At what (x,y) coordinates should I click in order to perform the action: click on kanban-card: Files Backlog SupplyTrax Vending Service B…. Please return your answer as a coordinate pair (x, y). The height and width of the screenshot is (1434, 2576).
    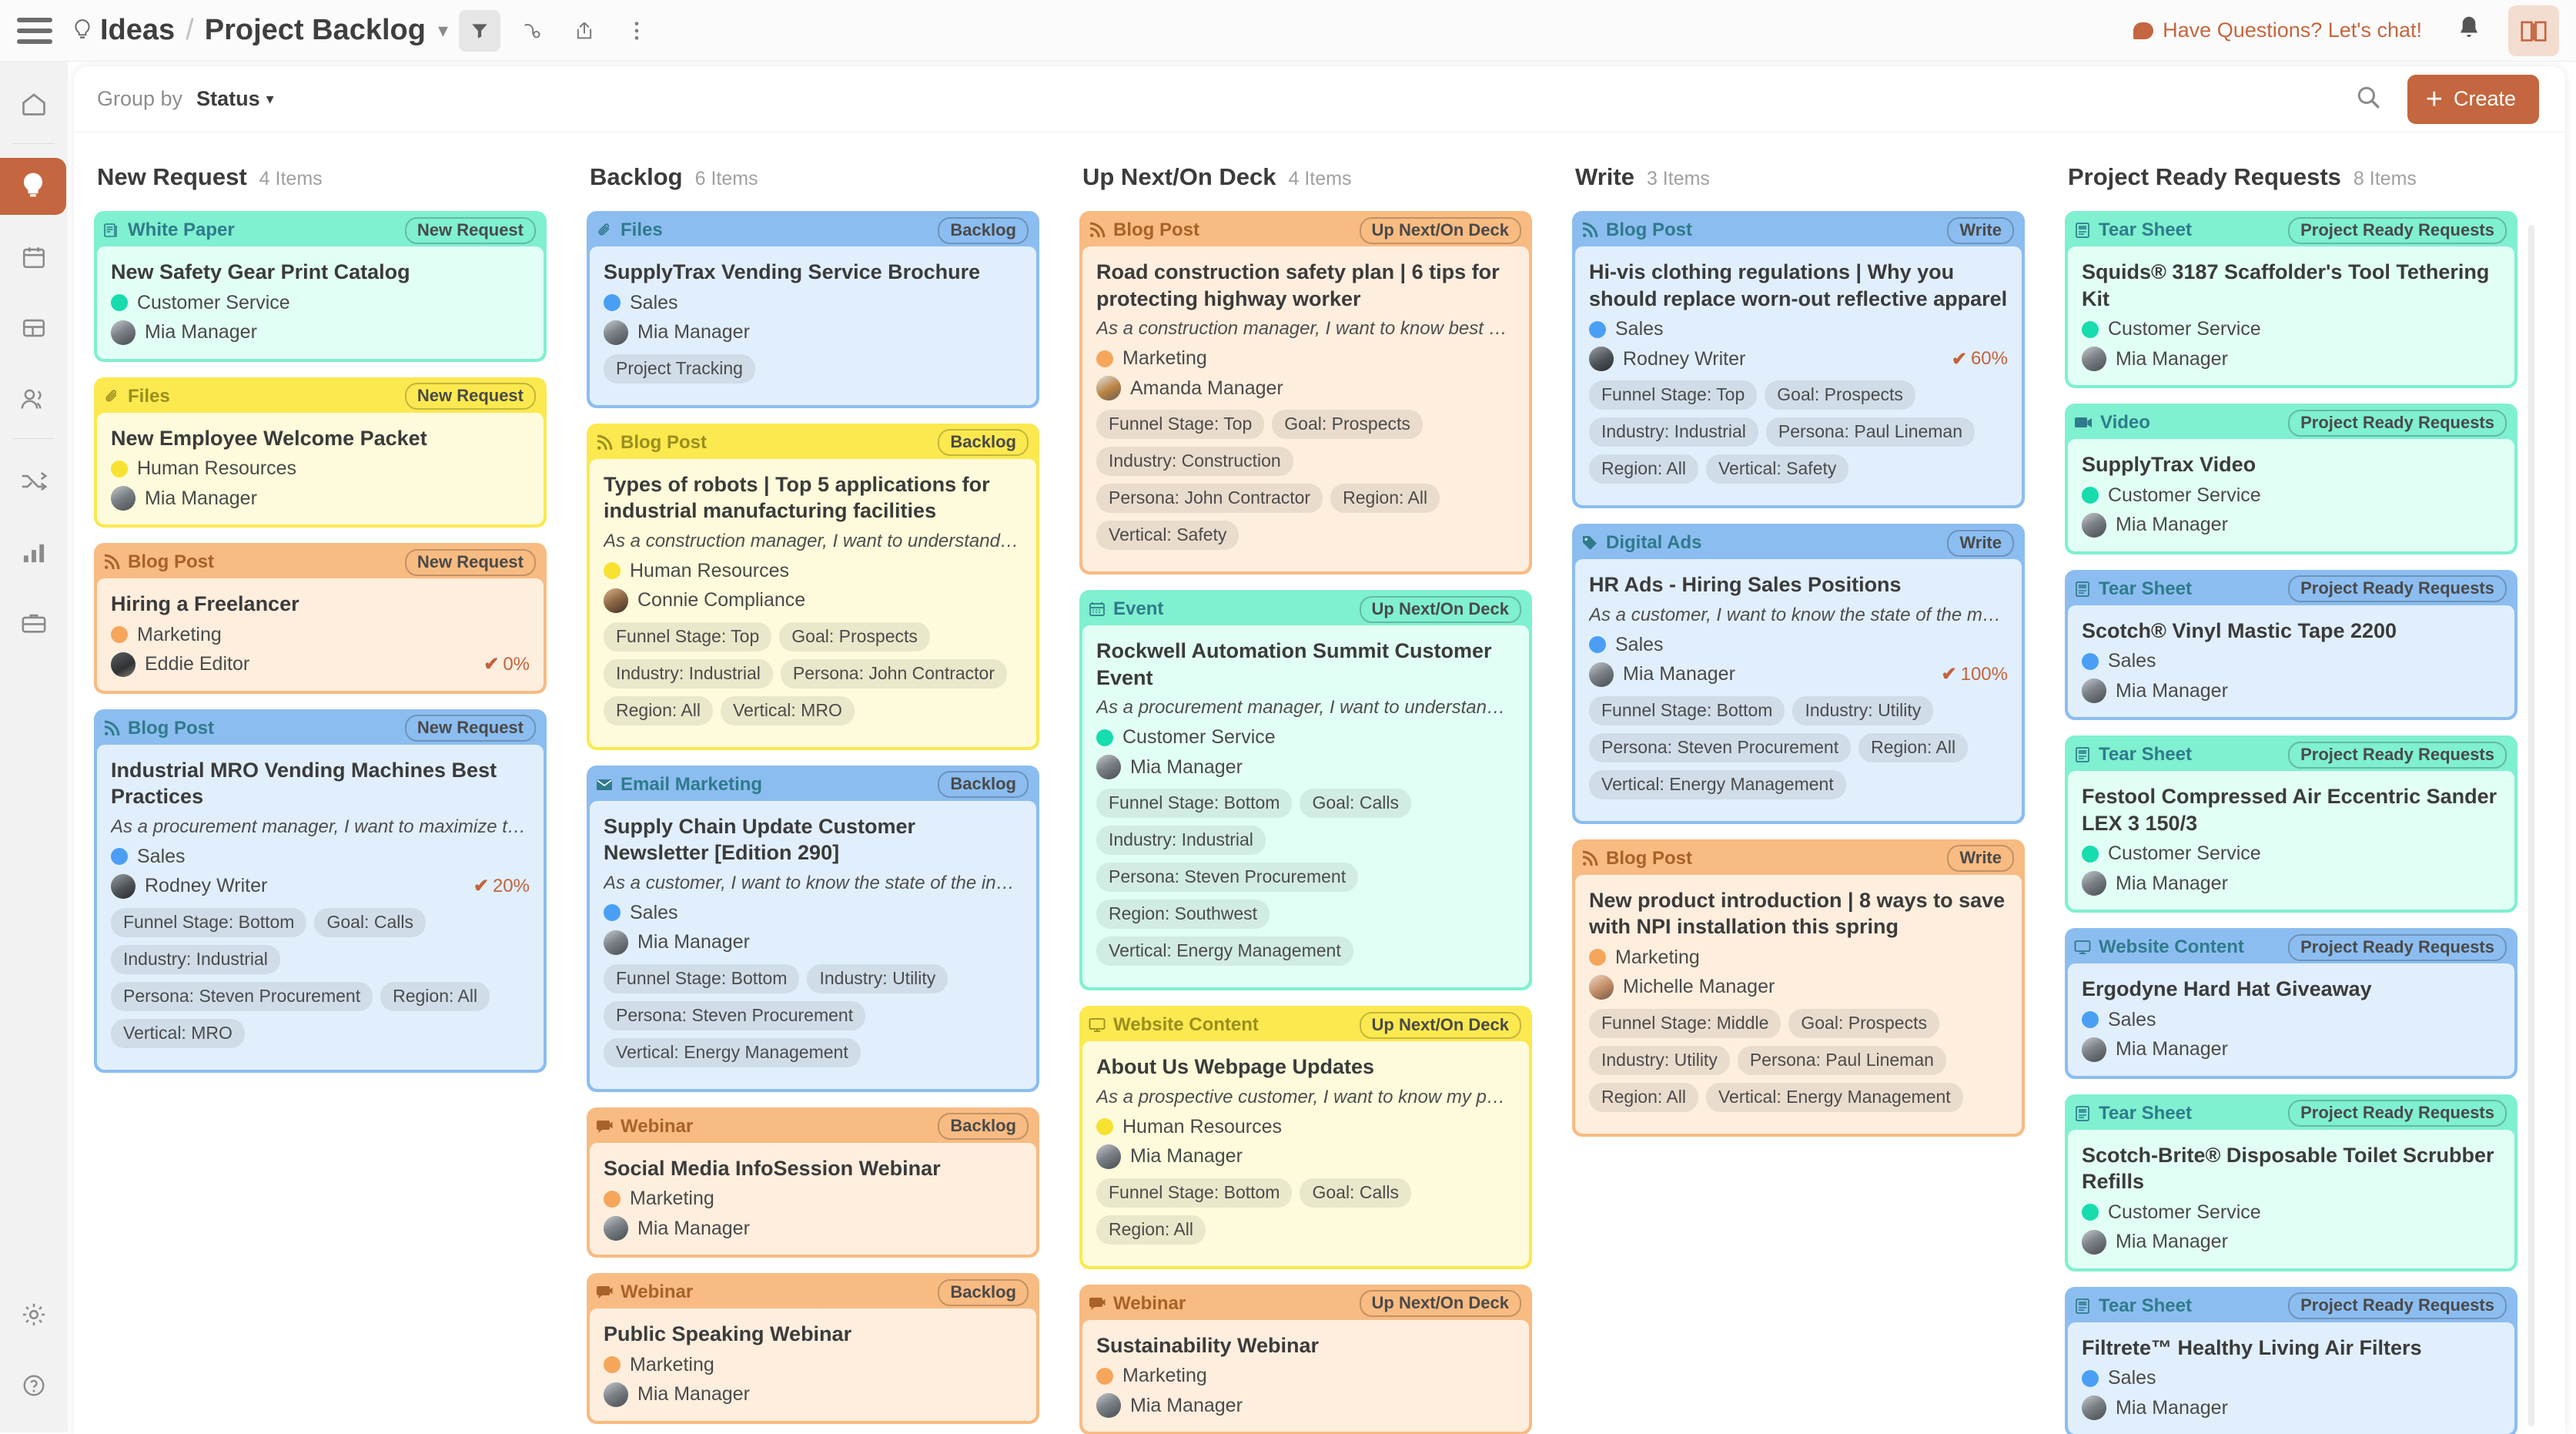
    Looking at the image, I should click on (813, 309).